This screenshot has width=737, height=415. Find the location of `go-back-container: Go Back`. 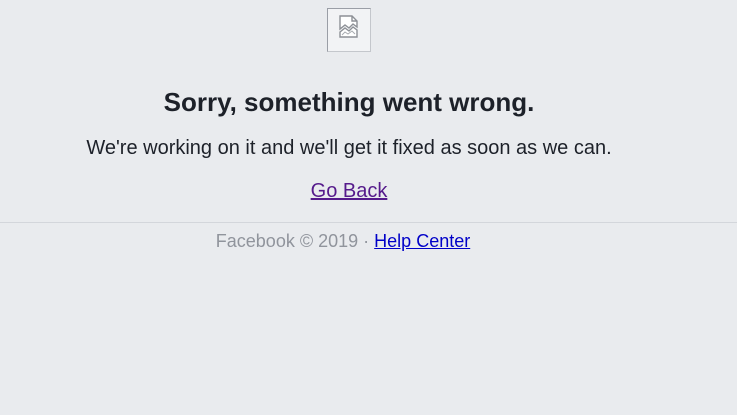

go-back-container: Go Back is located at coordinates (349, 191).